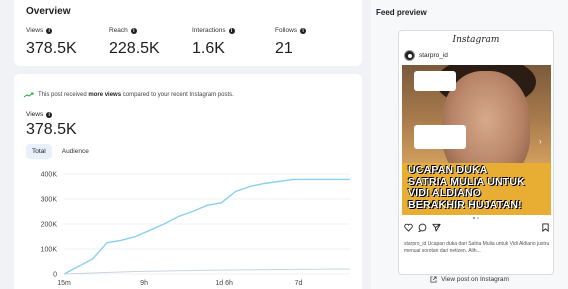 The width and height of the screenshot is (568, 289). I want to click on chart-tabs: Total Audience, so click(60, 151).